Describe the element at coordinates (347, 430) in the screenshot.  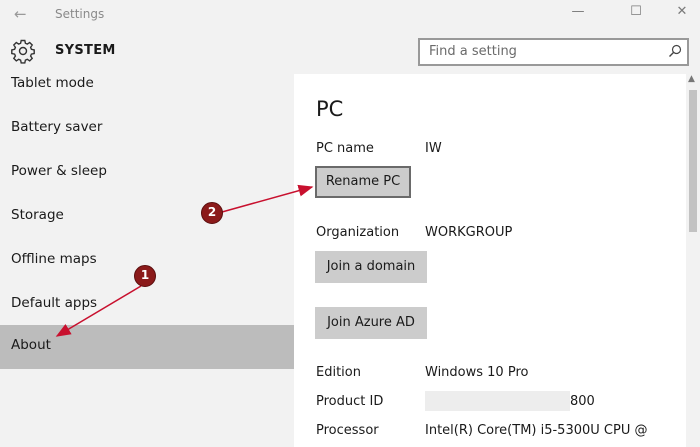
I see `processor-label: Processor` at that location.